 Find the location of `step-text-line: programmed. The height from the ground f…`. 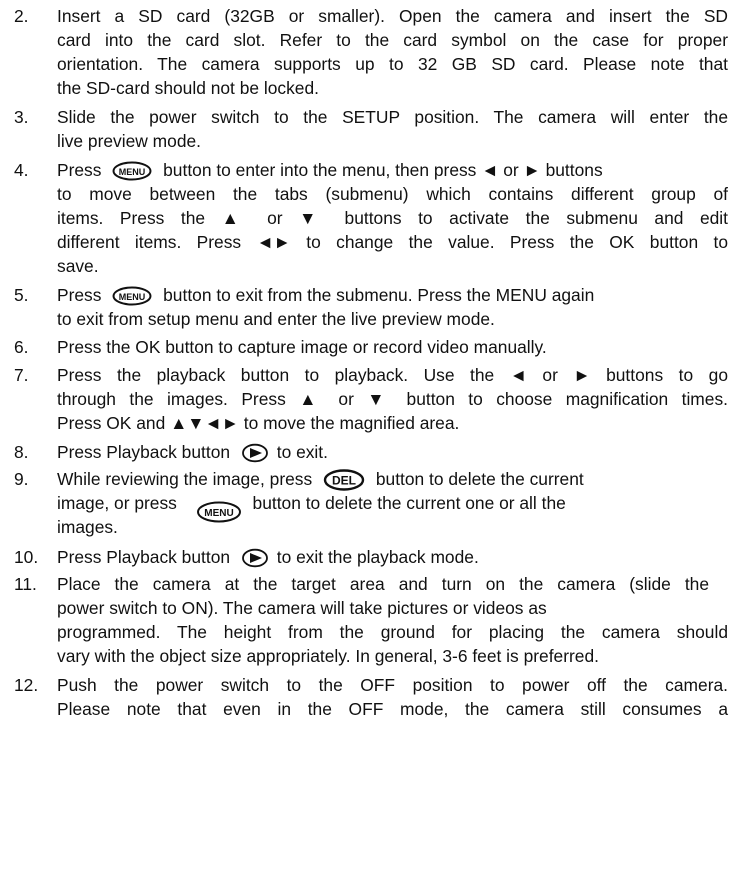

step-text-line: programmed. The height from the ground f… is located at coordinates (392, 632).